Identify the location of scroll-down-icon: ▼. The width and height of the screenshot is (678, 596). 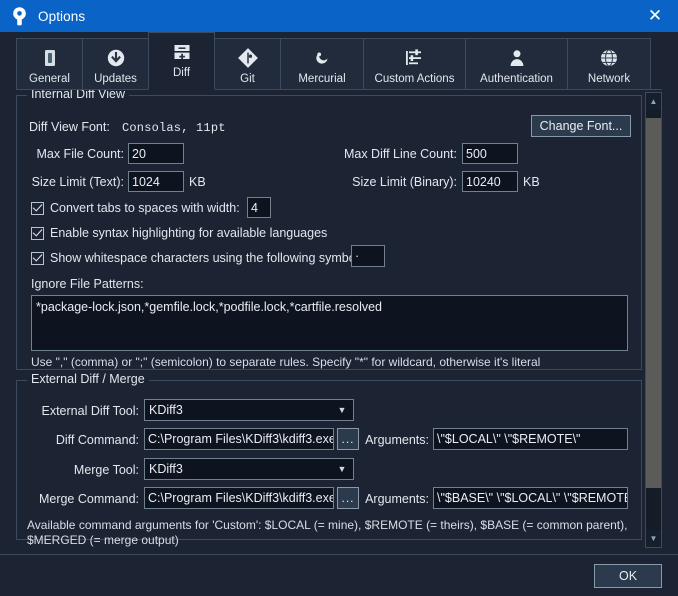
(653, 538).